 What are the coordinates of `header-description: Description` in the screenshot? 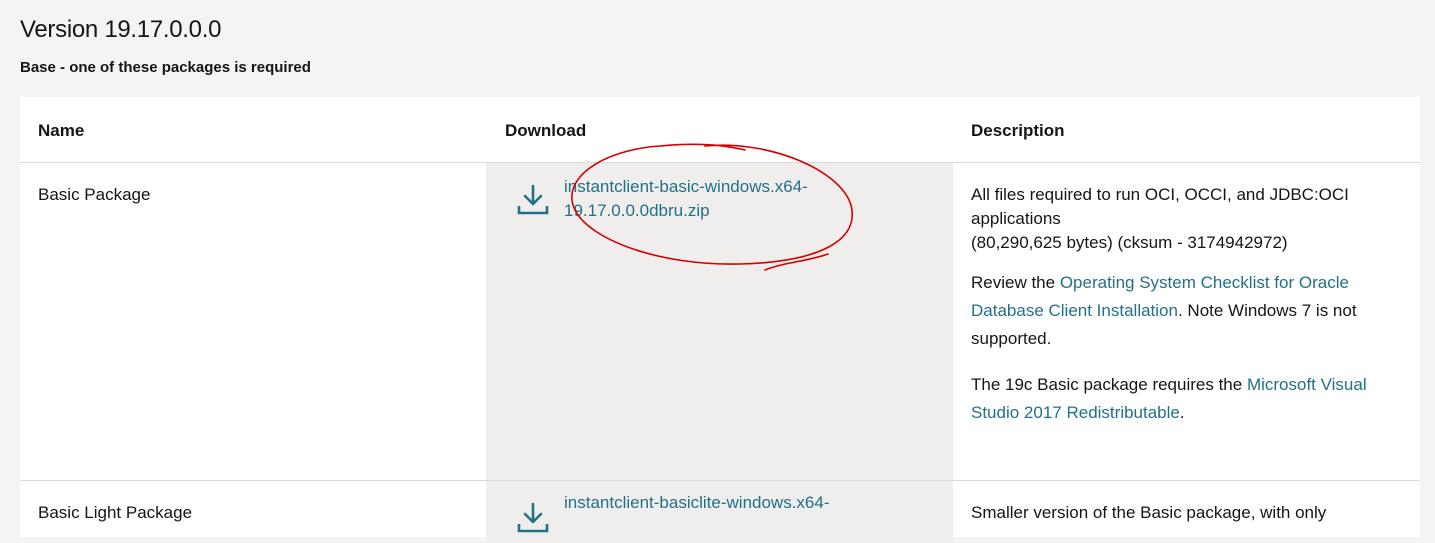 It's located at (1018, 130).